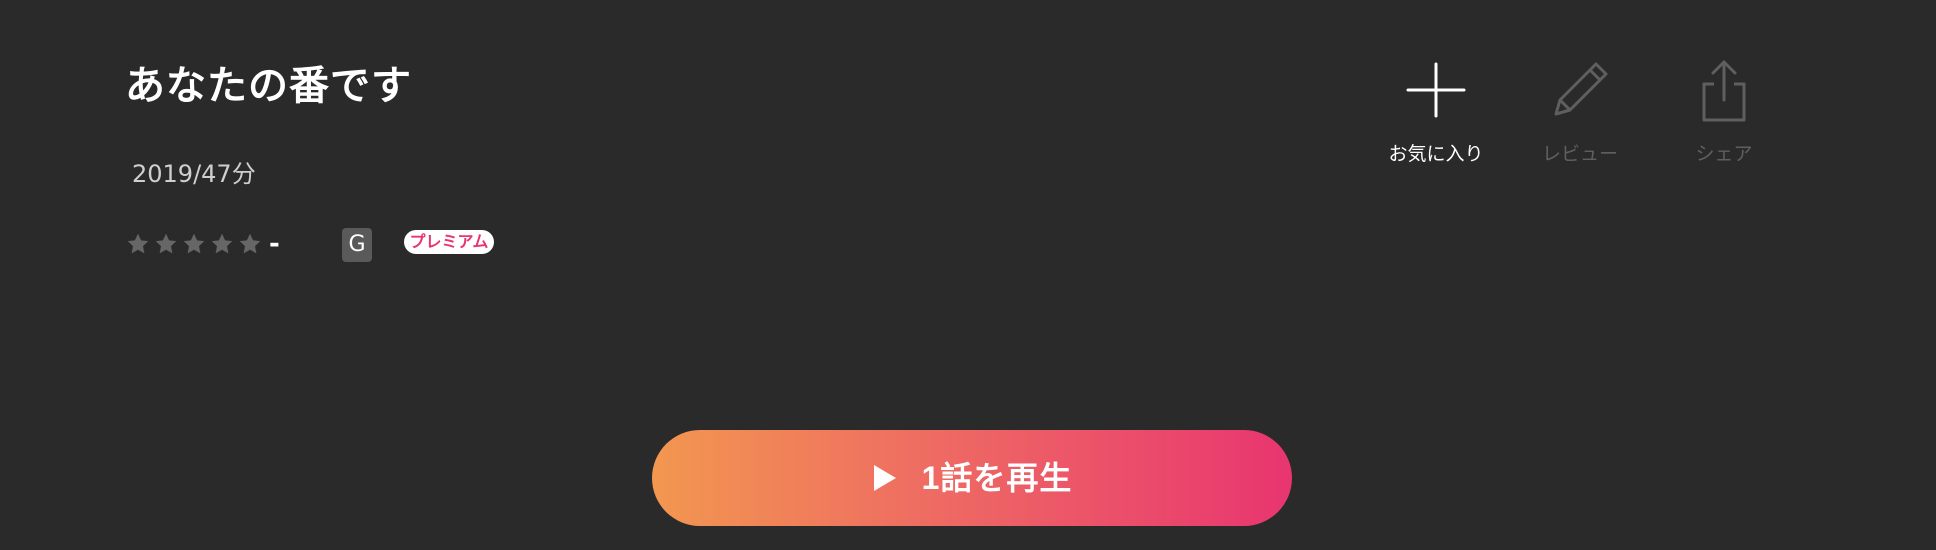 This screenshot has width=1936, height=550. I want to click on rating-value: -, so click(274, 244).